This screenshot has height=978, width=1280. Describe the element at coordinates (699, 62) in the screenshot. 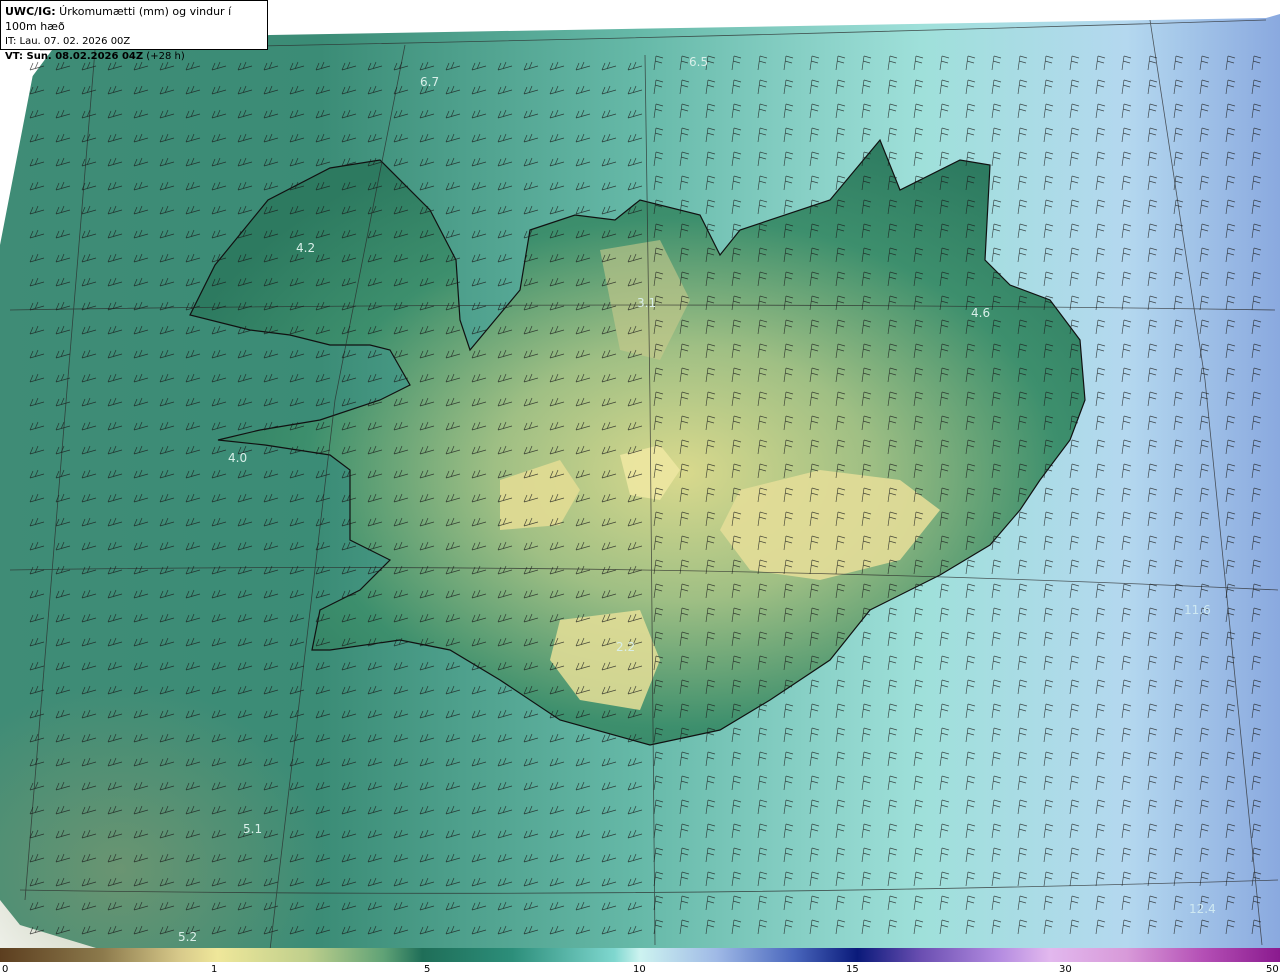

I see `map-value-label: 6.5` at that location.